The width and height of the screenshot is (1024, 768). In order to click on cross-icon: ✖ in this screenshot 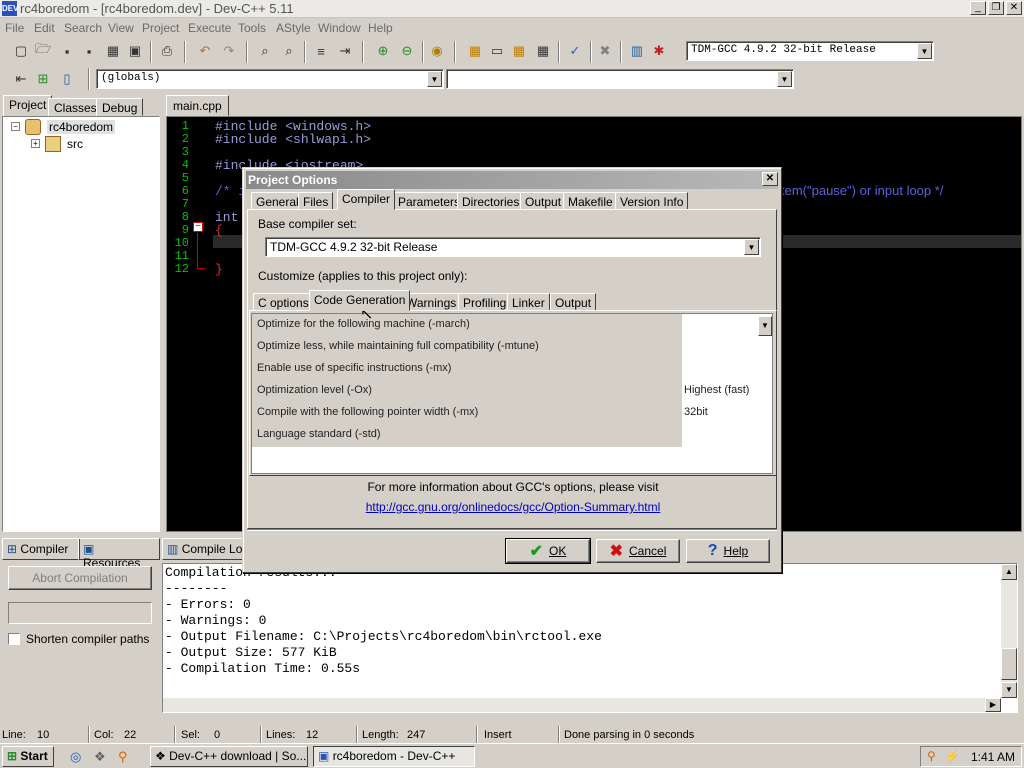, I will do `click(616, 551)`.